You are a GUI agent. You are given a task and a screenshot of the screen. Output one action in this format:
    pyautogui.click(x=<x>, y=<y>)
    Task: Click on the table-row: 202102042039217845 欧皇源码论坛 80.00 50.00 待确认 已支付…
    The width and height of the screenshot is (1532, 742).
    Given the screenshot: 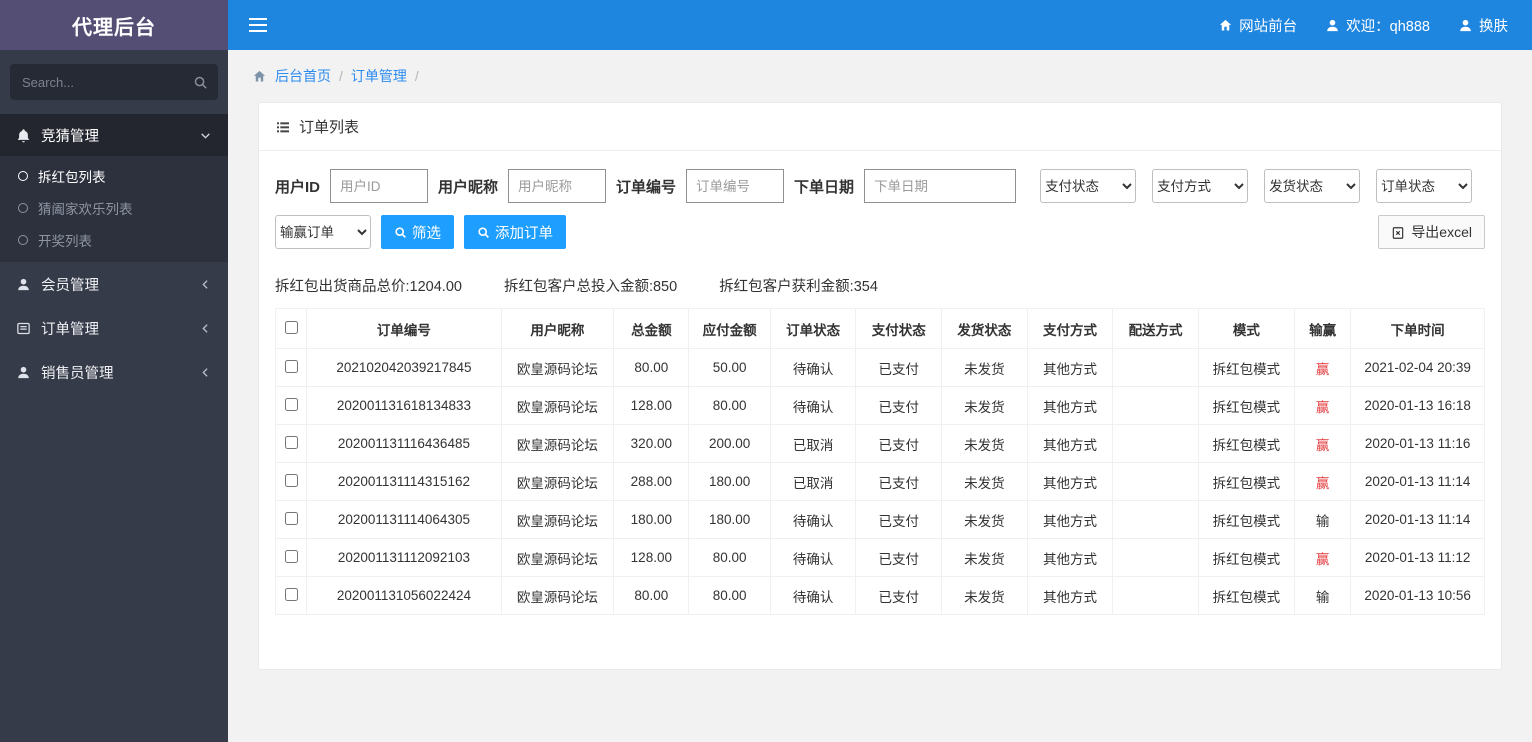 What is the action you would take?
    pyautogui.click(x=879, y=367)
    